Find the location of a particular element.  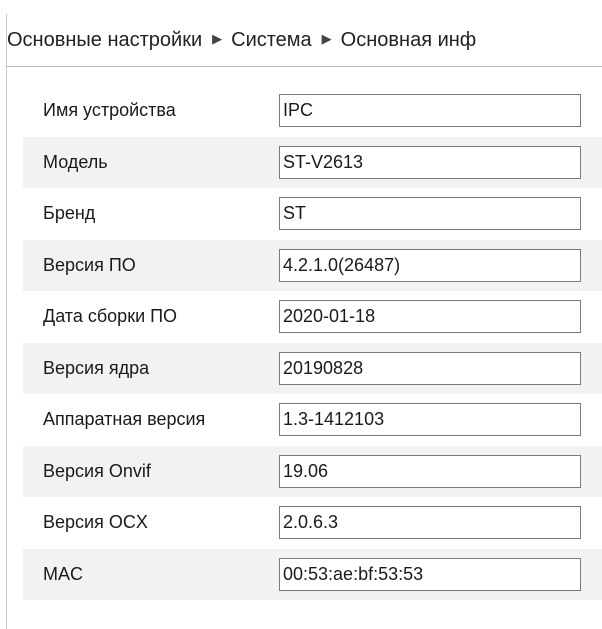

hardware-version-label: Аппаратная версия is located at coordinates (124, 419).